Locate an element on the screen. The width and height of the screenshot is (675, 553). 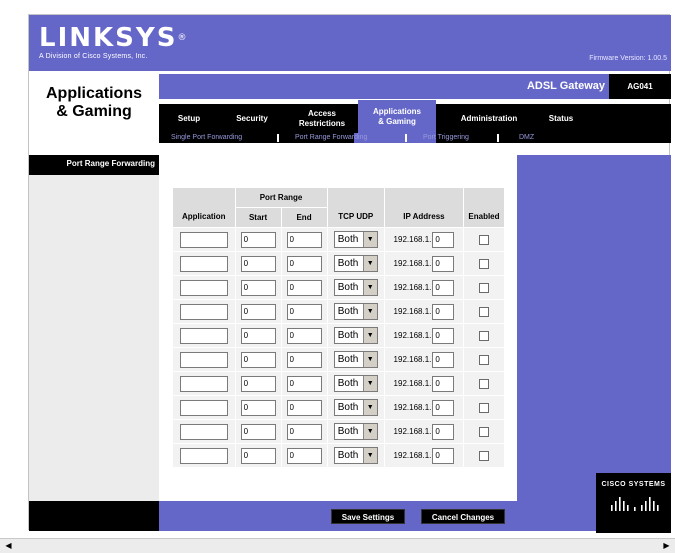
tab-applications-gaming: Applications & Gaming is located at coordinates (397, 116).